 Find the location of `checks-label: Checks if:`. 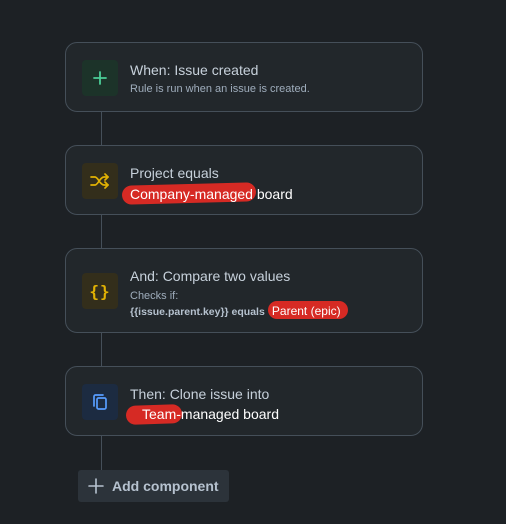

checks-label: Checks if: is located at coordinates (154, 296).